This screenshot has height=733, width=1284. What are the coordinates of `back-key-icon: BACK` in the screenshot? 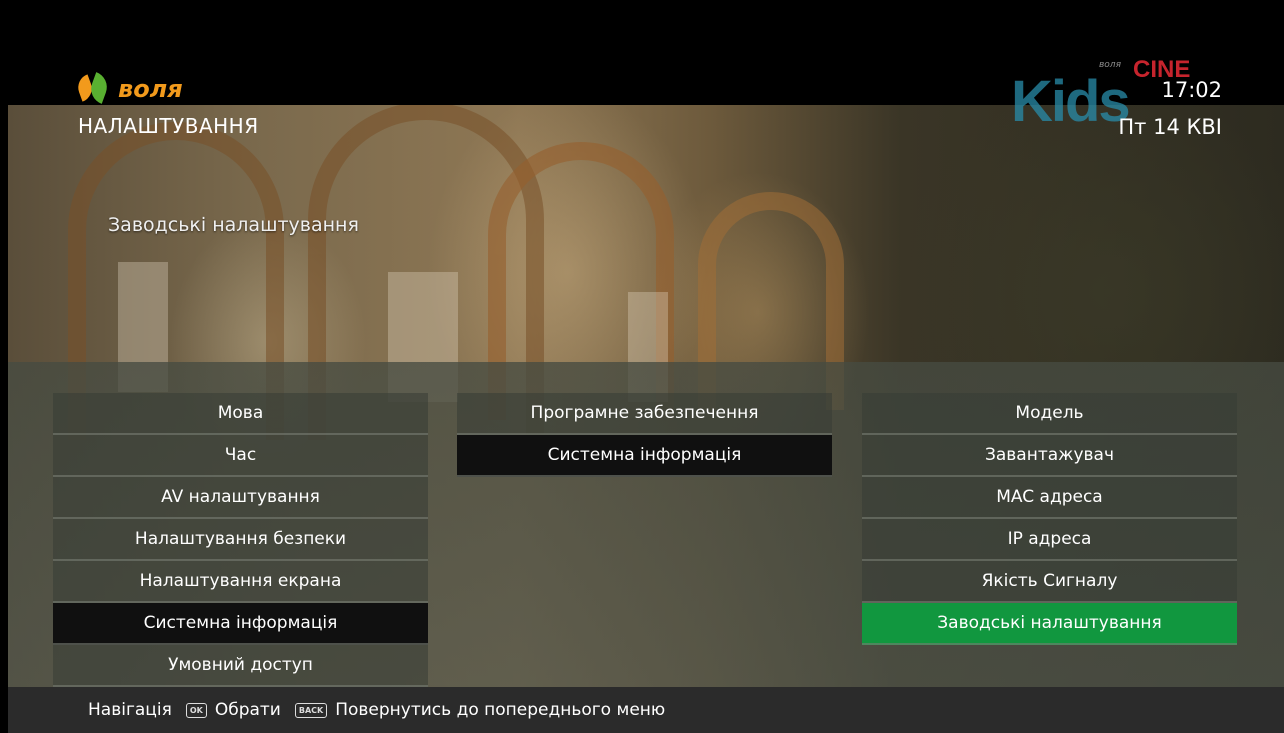 It's located at (311, 710).